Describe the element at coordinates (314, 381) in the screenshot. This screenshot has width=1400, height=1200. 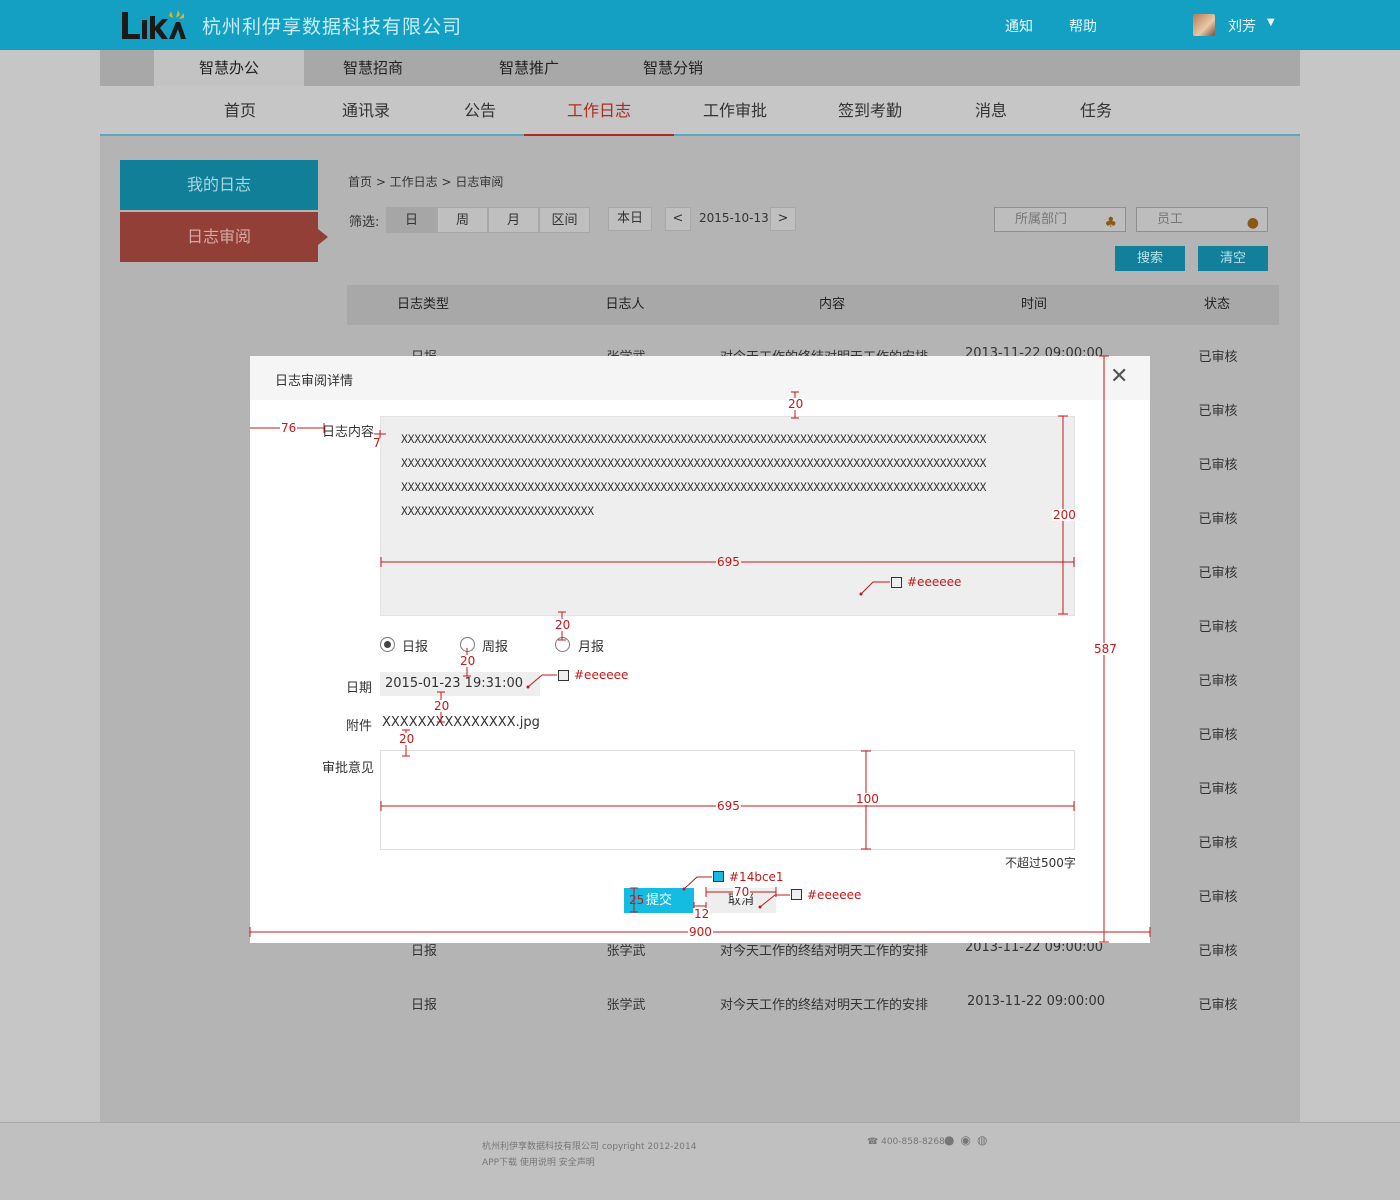
I see `dialog-title: 日志审阅详情` at that location.